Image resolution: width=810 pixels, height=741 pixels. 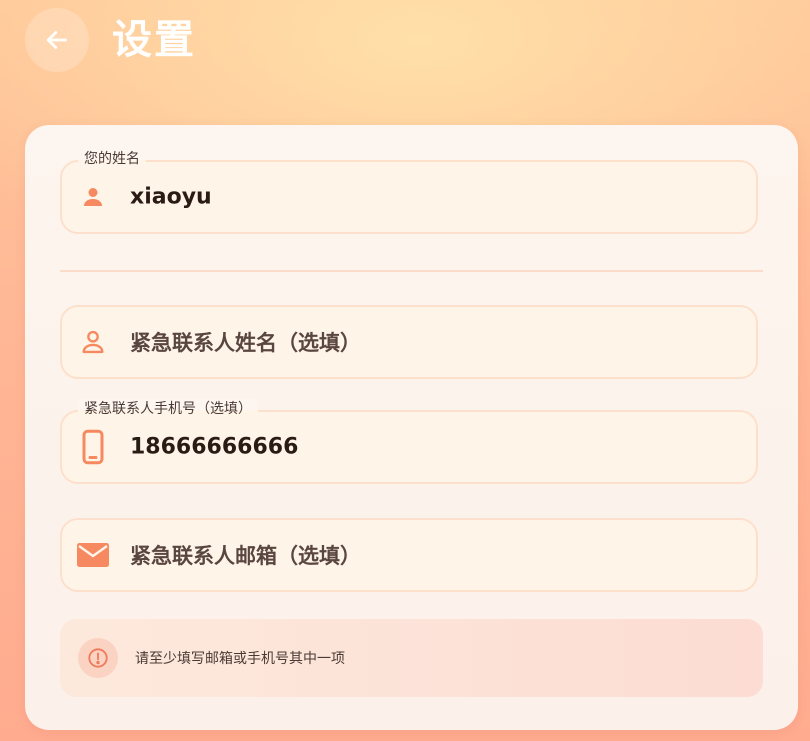 What do you see at coordinates (405, 45) in the screenshot?
I see `header: 设置` at bounding box center [405, 45].